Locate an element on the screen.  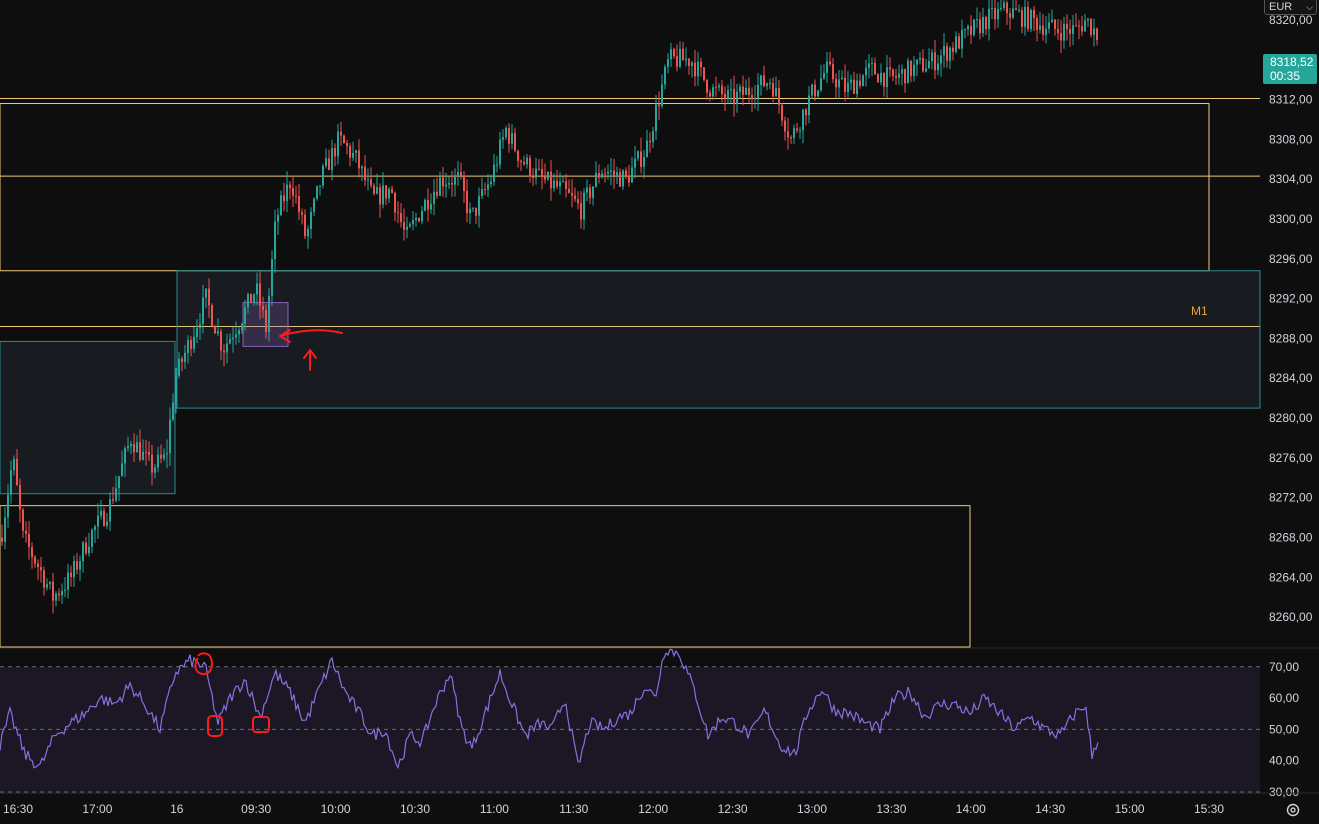
time-tick-label: 16:30 is located at coordinates (18, 809).